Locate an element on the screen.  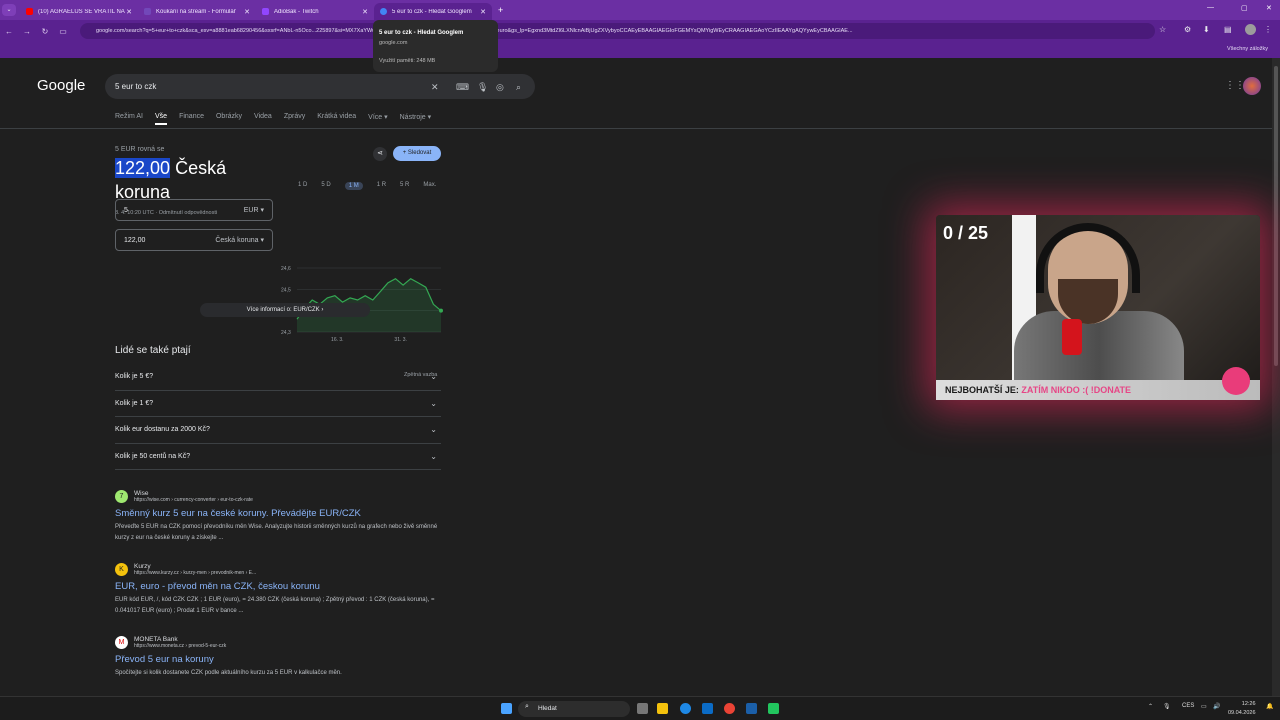
new-tab-button: + is located at coordinates (500, 10).